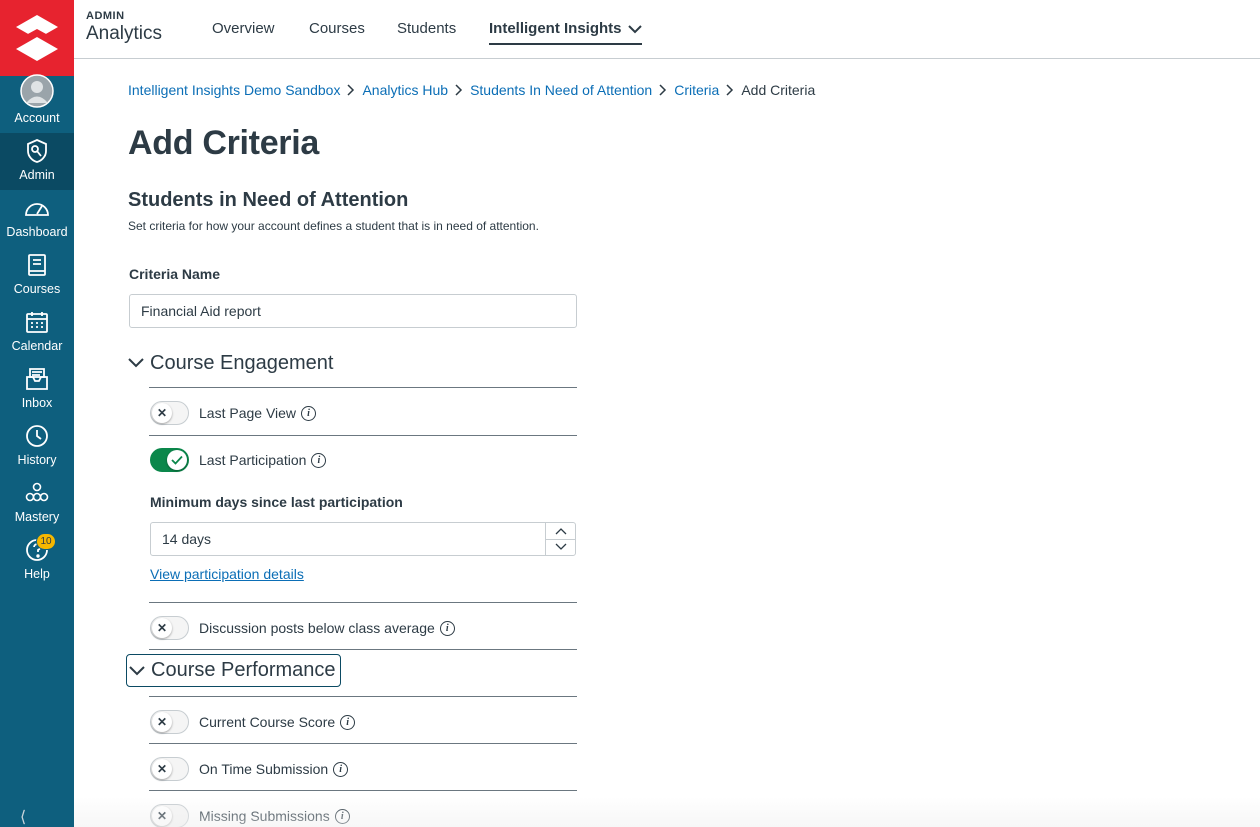 This screenshot has width=1260, height=827. I want to click on criteria-name-input: Financial Aid report, so click(353, 311).